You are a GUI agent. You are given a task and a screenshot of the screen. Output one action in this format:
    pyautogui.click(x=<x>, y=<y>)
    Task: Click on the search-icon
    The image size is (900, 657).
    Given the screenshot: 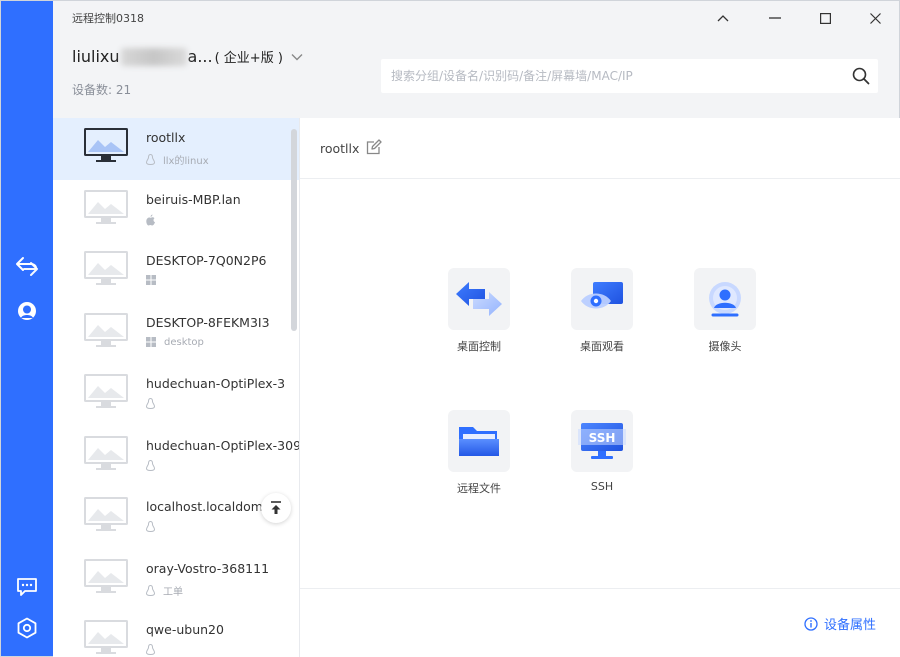 What is the action you would take?
    pyautogui.click(x=861, y=76)
    